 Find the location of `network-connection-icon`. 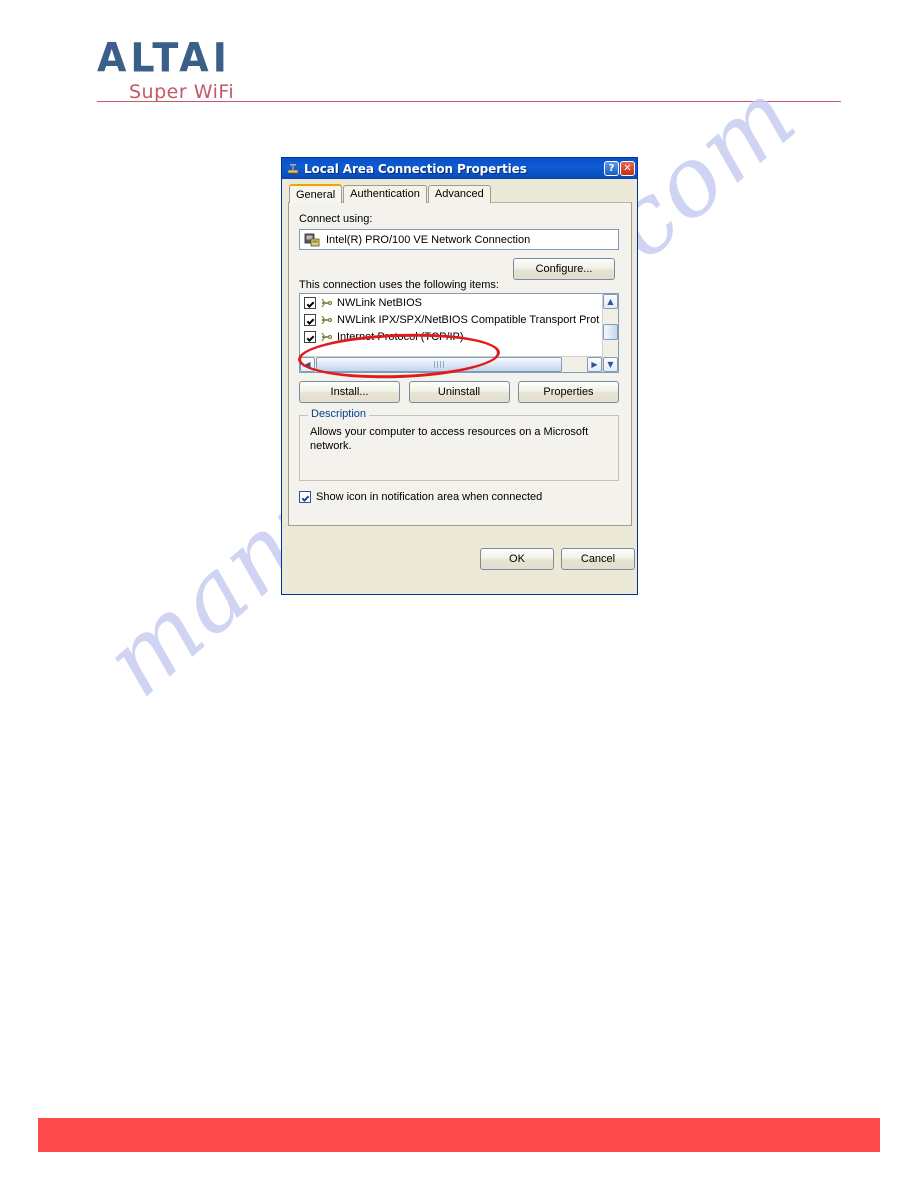

network-connection-icon is located at coordinates (293, 169).